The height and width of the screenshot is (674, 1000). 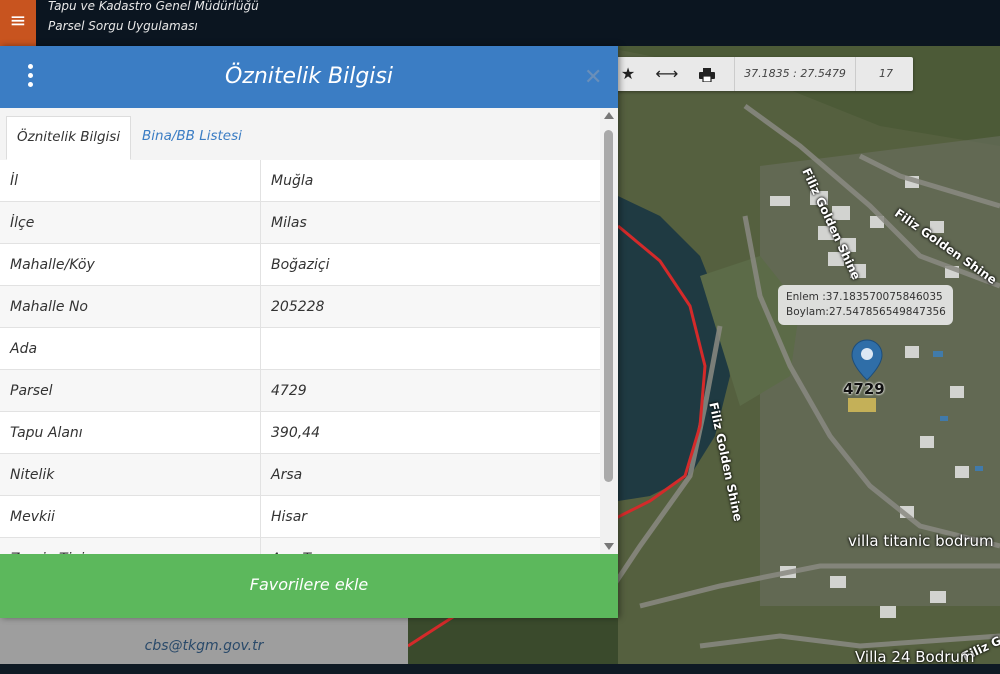 What do you see at coordinates (608, 306) in the screenshot?
I see `scrollbar-thumb` at bounding box center [608, 306].